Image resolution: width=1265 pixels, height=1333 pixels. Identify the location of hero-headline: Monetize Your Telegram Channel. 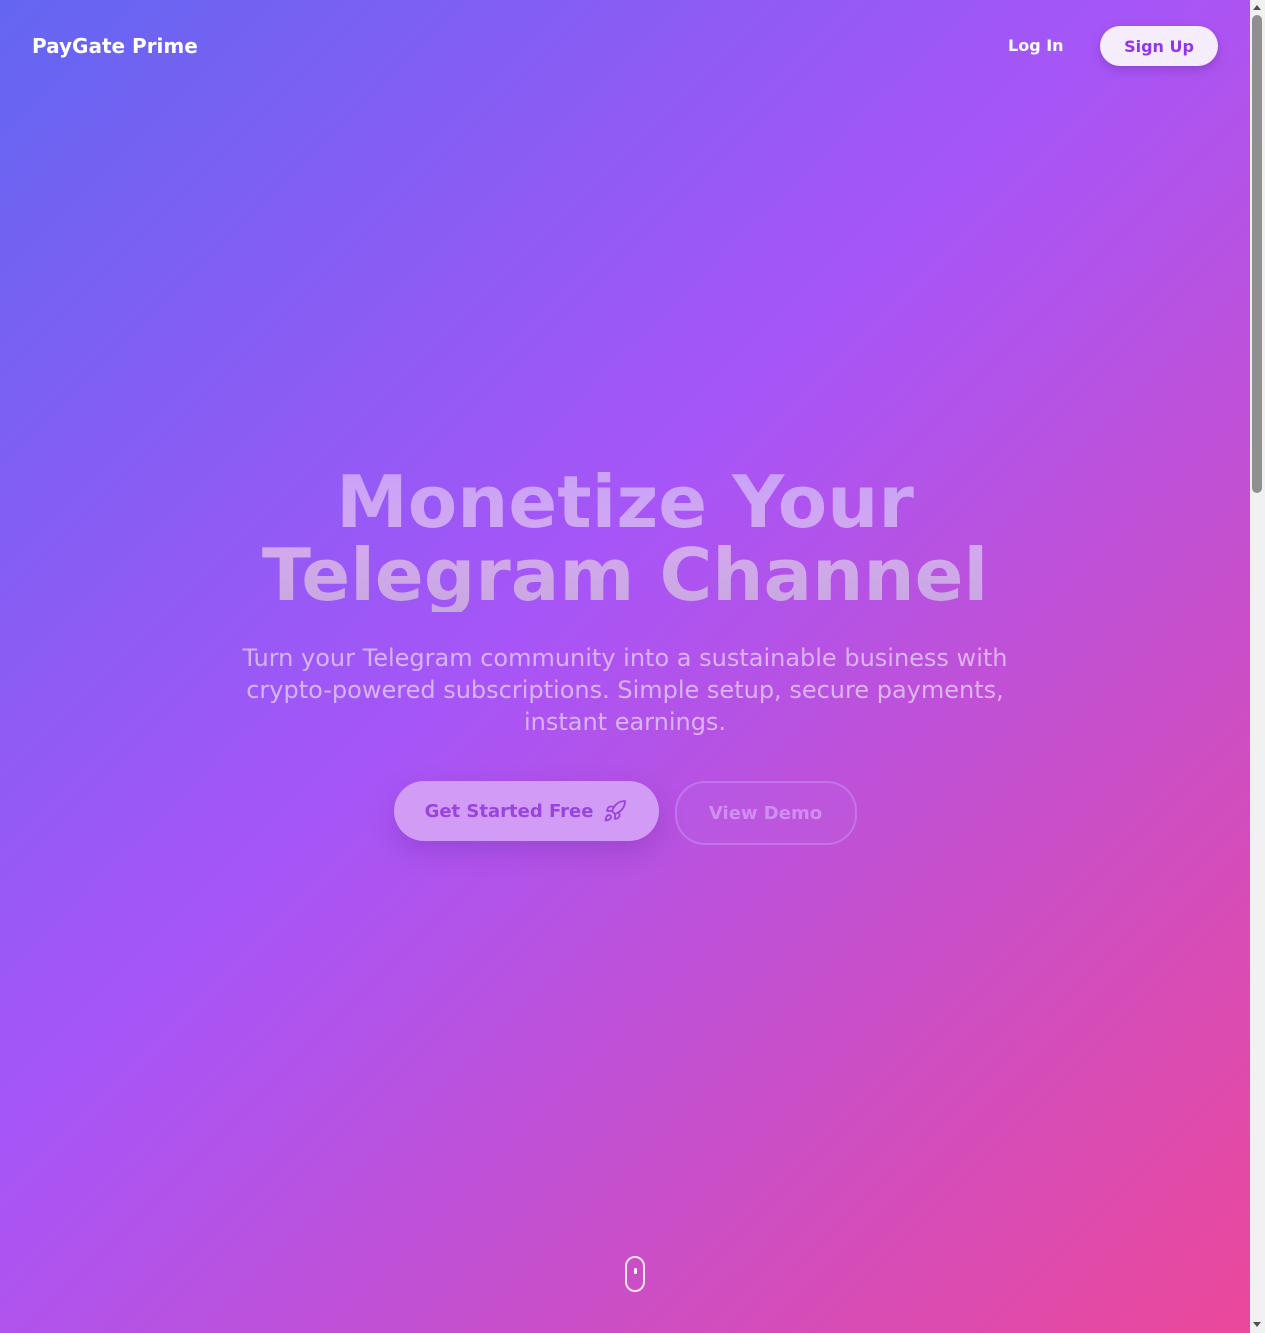
(625, 539).